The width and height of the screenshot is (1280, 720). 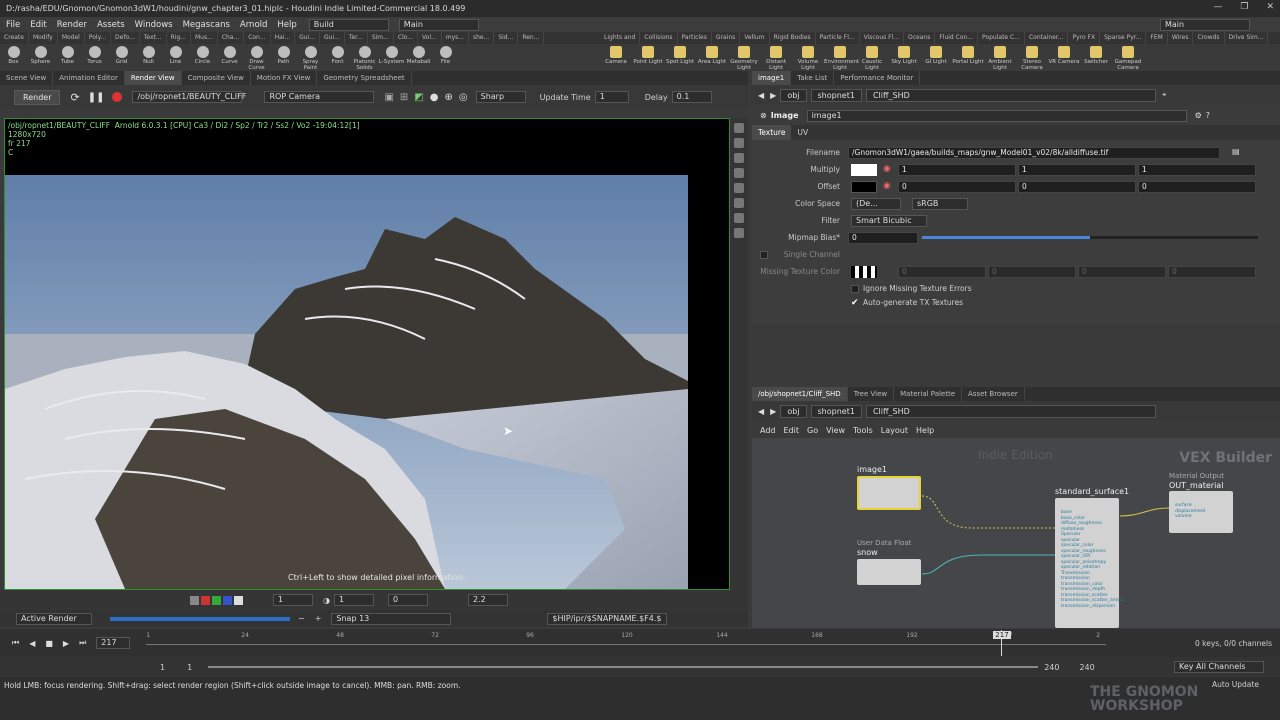 What do you see at coordinates (445, 57) in the screenshot?
I see `tool-file: File` at bounding box center [445, 57].